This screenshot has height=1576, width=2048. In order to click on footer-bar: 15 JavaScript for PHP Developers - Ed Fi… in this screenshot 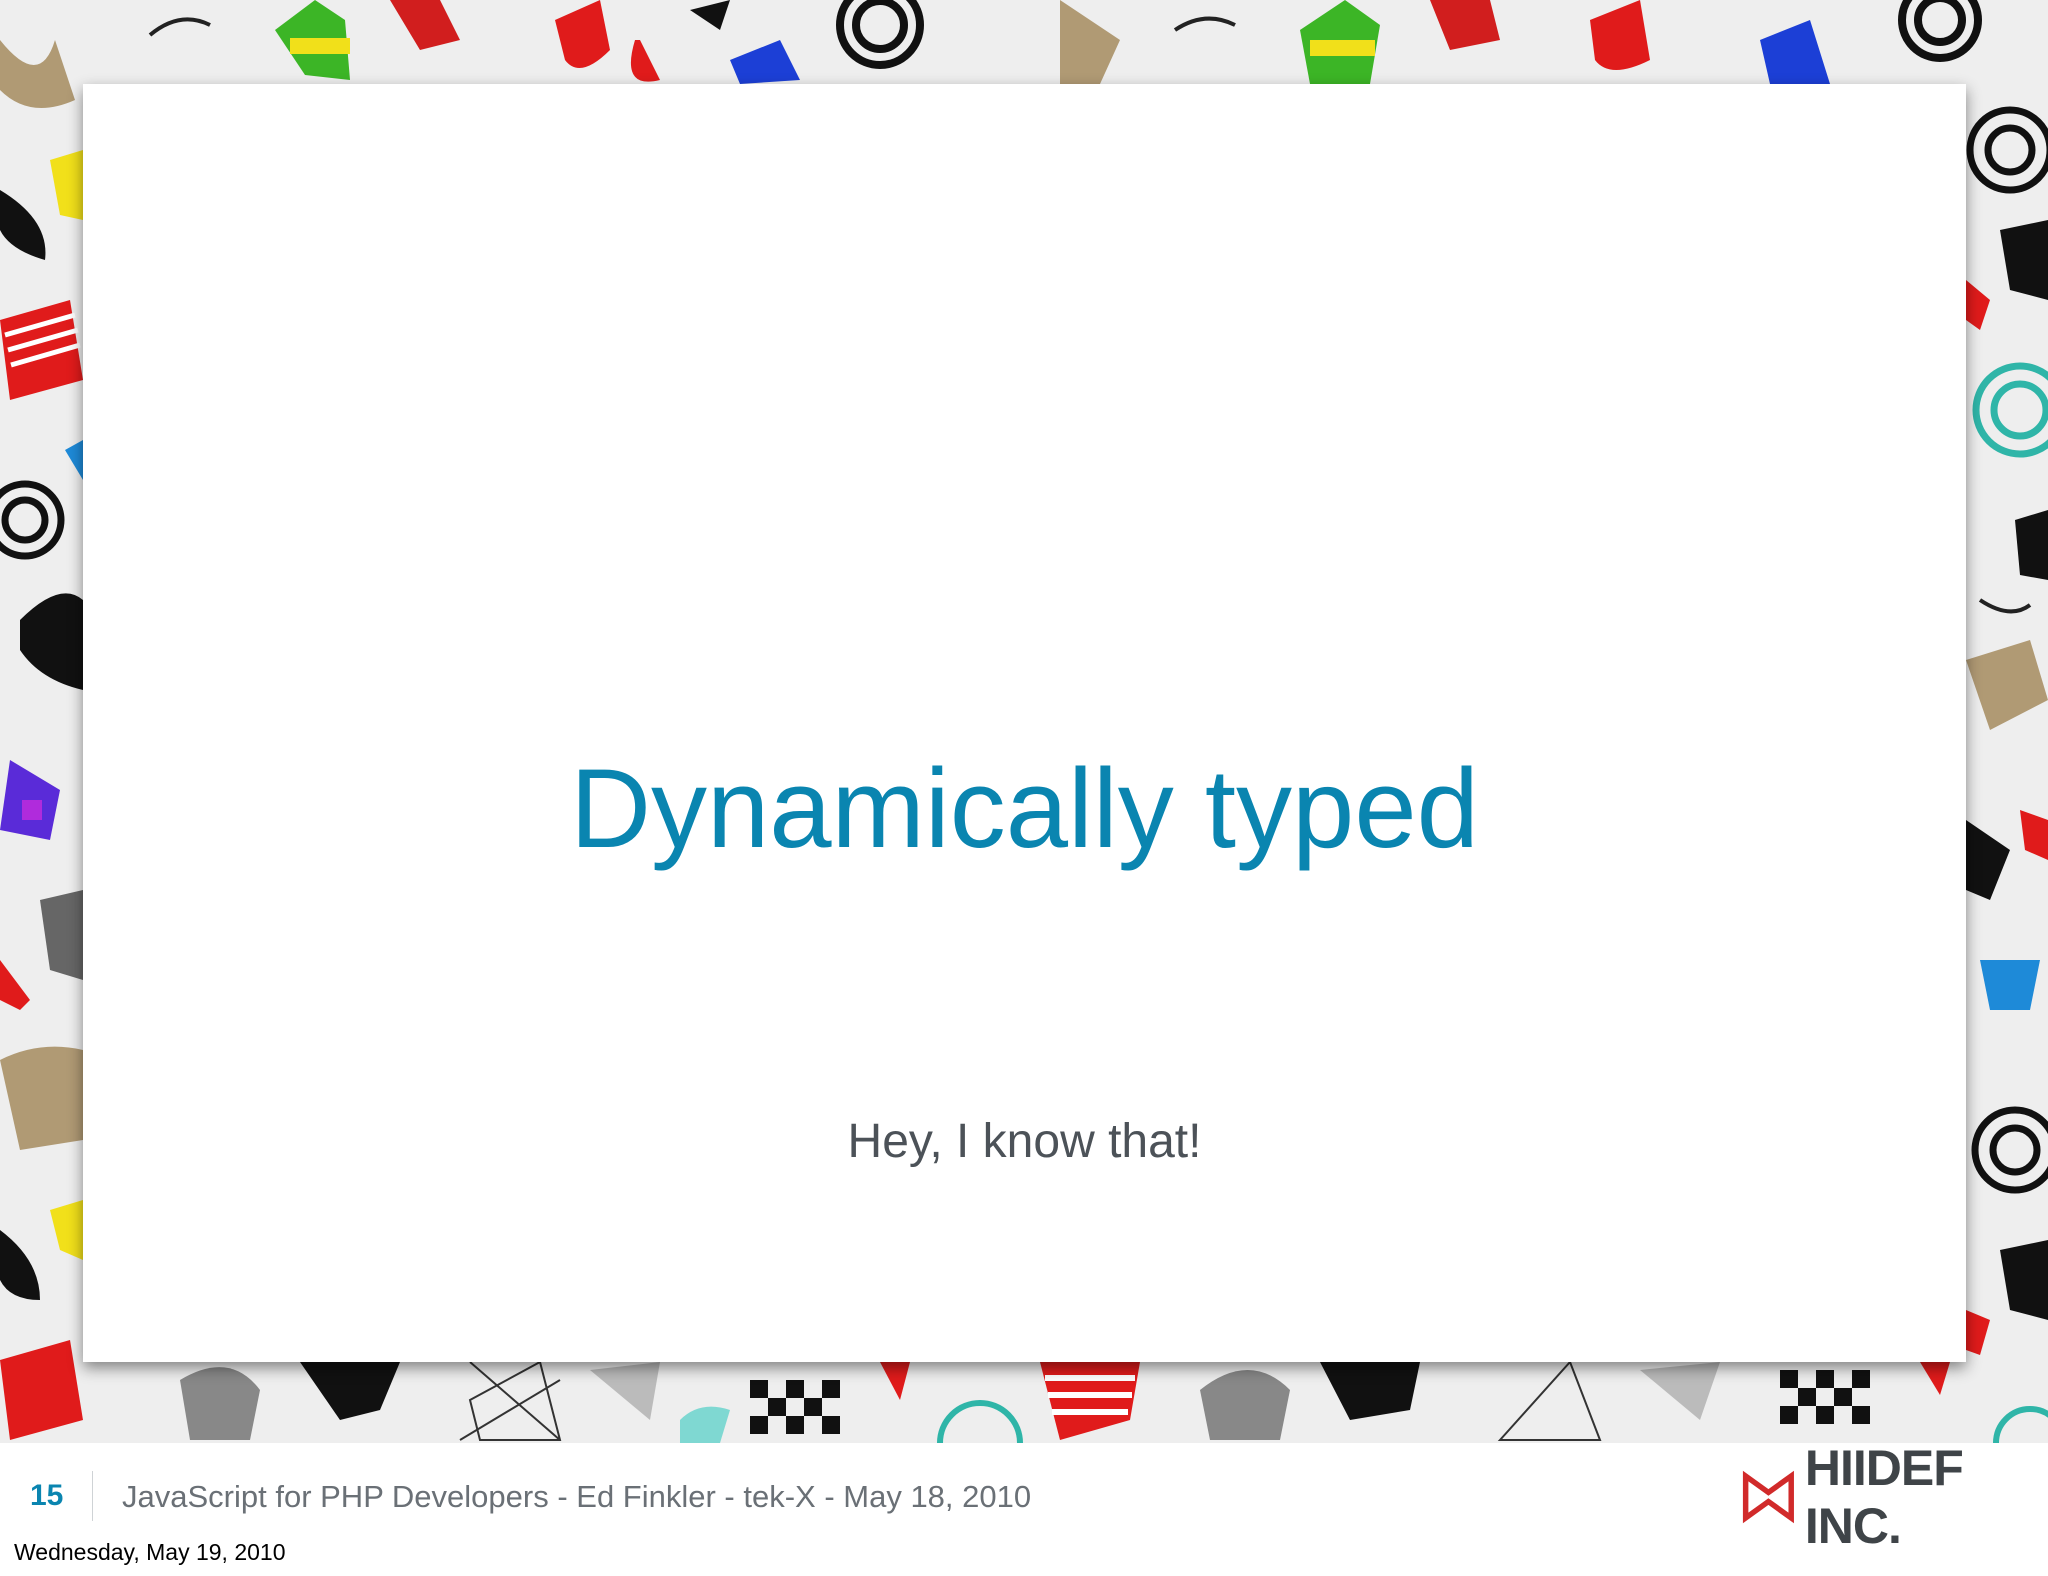, I will do `click(1024, 1508)`.